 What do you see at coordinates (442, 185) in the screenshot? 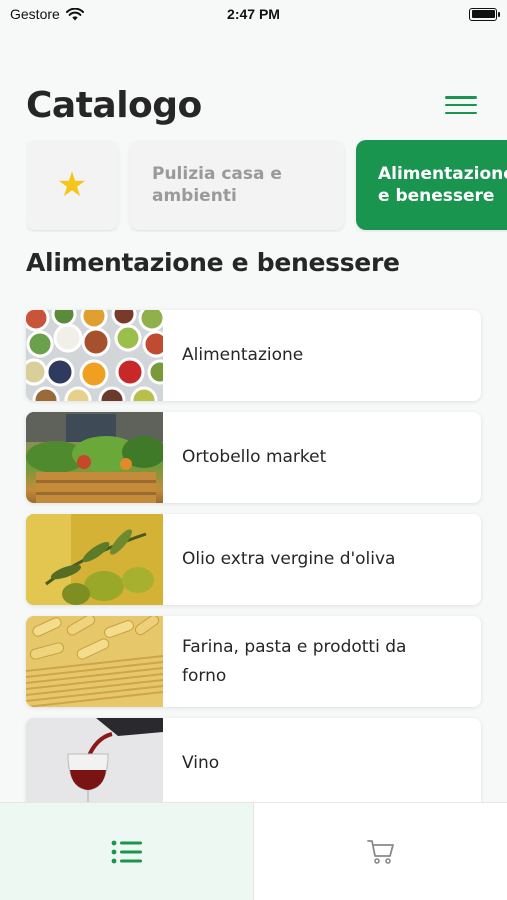
I see `tab-label: Alimentazione e benessere` at bounding box center [442, 185].